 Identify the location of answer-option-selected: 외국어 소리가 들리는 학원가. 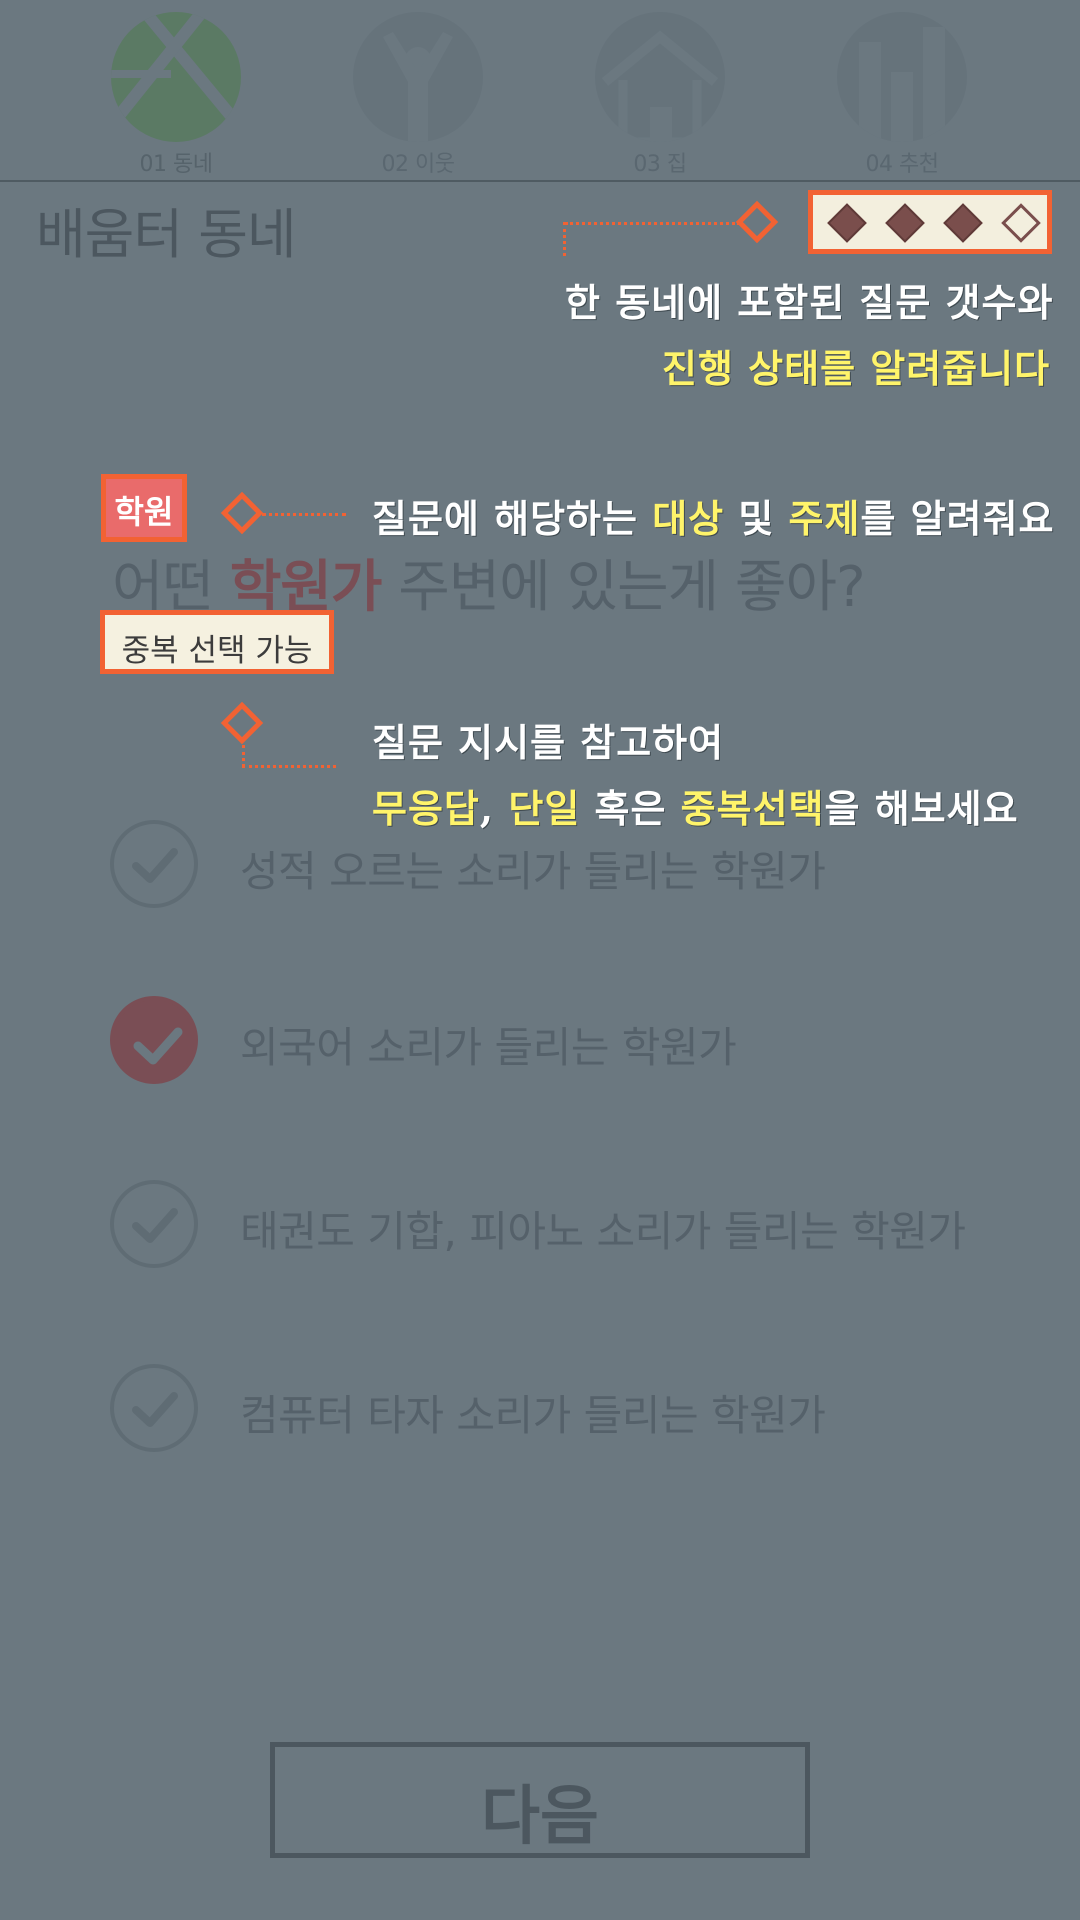
(560, 1042).